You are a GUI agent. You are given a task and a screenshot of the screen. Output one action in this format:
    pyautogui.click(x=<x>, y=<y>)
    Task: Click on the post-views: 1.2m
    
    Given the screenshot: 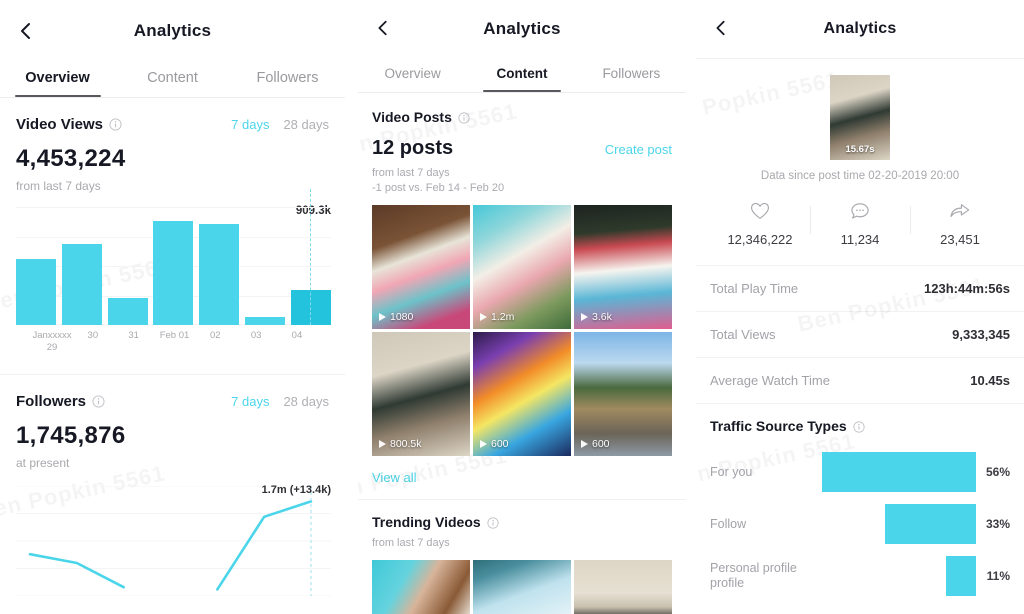 What is the action you would take?
    pyautogui.click(x=497, y=317)
    